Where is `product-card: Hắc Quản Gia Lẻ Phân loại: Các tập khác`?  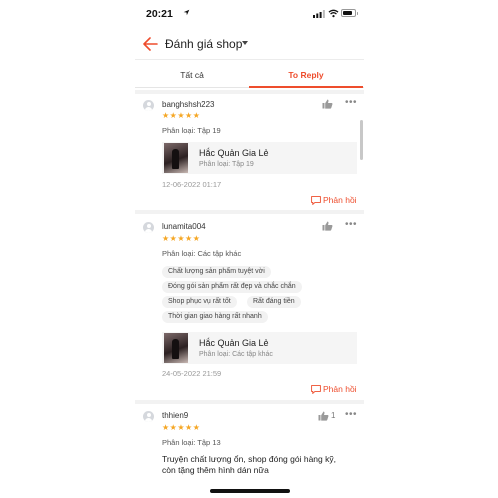
product-card: Hắc Quản Gia Lẻ Phân loại: Các tập khác is located at coordinates (259, 348).